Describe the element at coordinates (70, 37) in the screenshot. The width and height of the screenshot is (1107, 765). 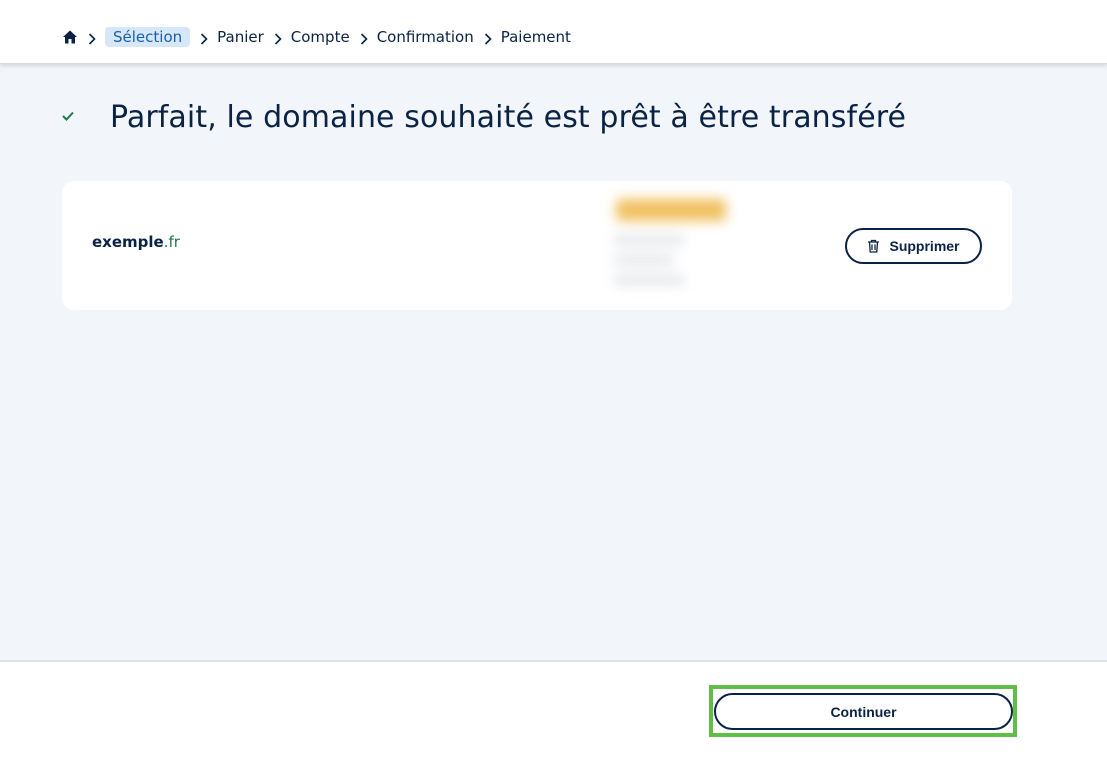
I see `home-icon` at that location.